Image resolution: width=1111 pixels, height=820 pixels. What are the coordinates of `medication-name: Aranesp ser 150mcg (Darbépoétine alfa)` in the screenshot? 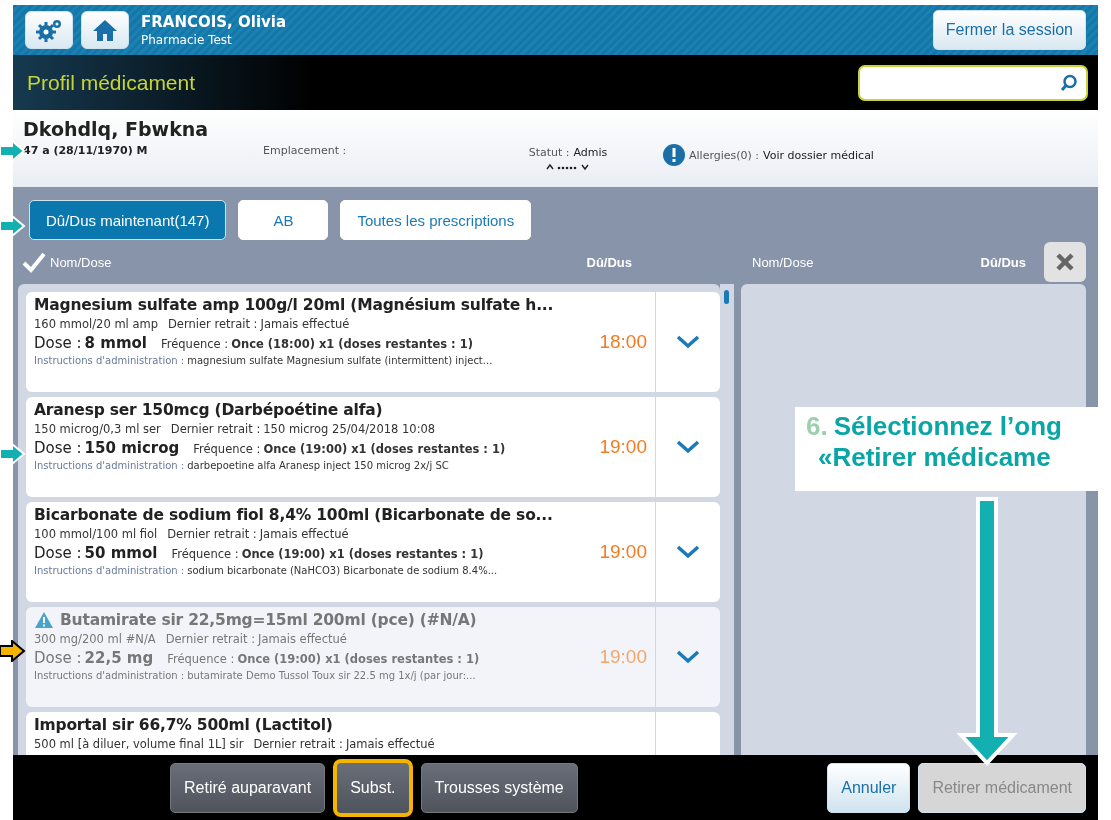 It's located at (208, 410).